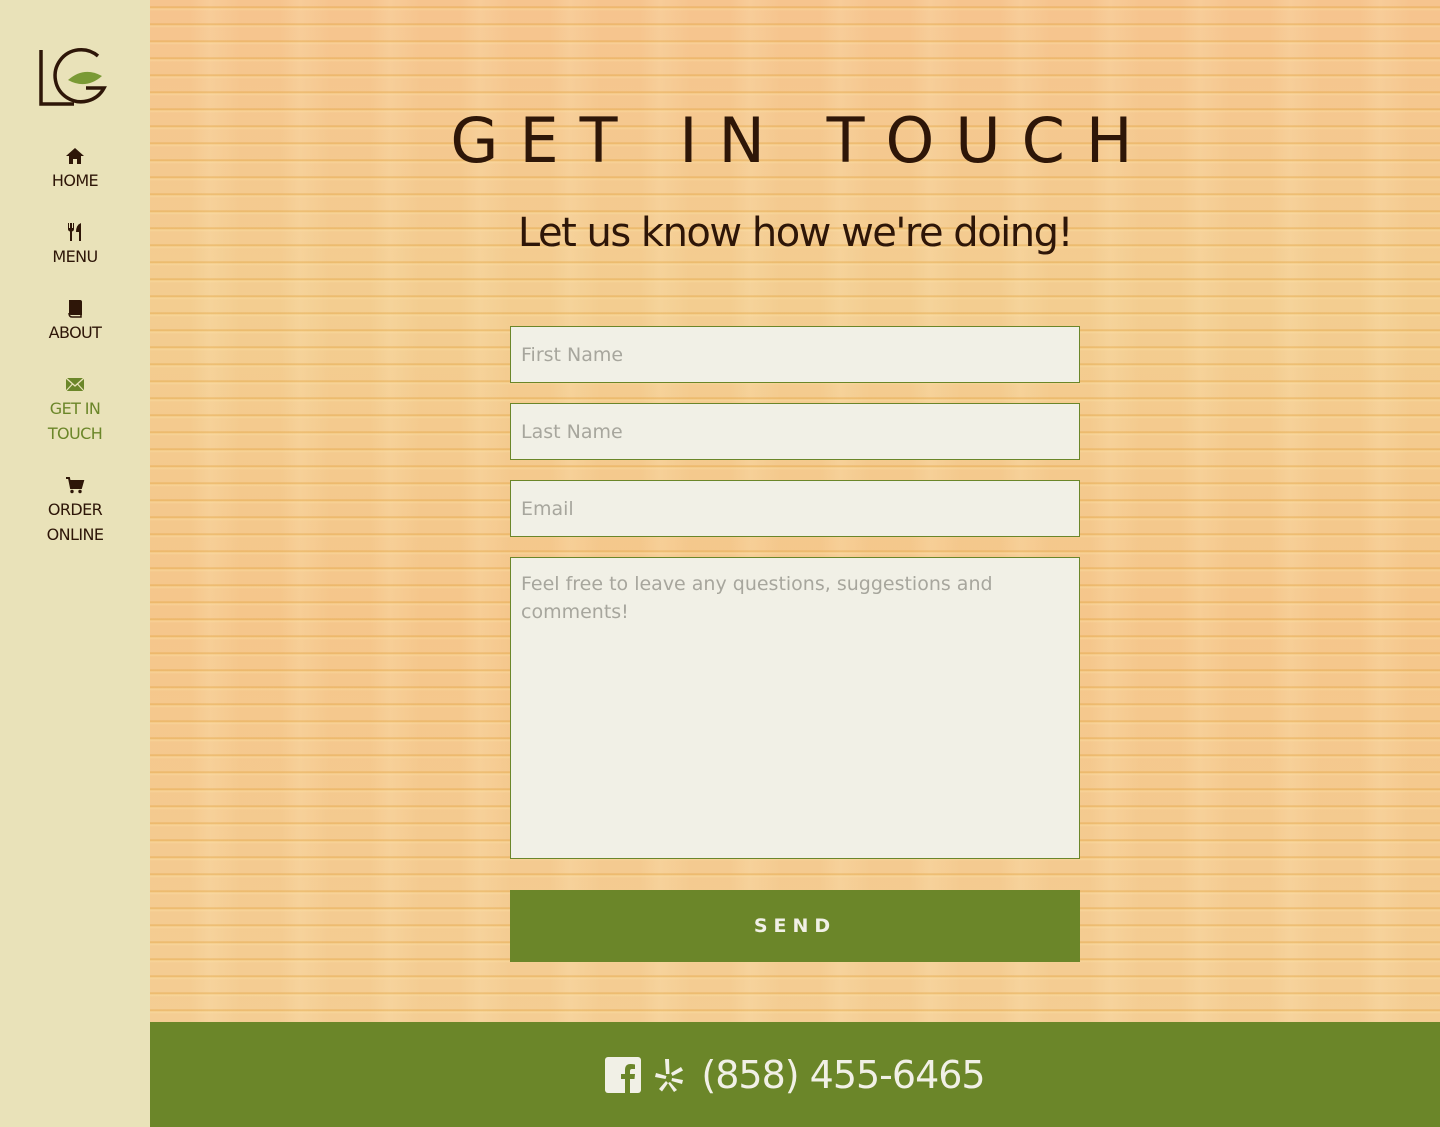 The height and width of the screenshot is (1127, 1440). I want to click on sidebar-item-order-online: ORDER ONLINE, so click(75, 511).